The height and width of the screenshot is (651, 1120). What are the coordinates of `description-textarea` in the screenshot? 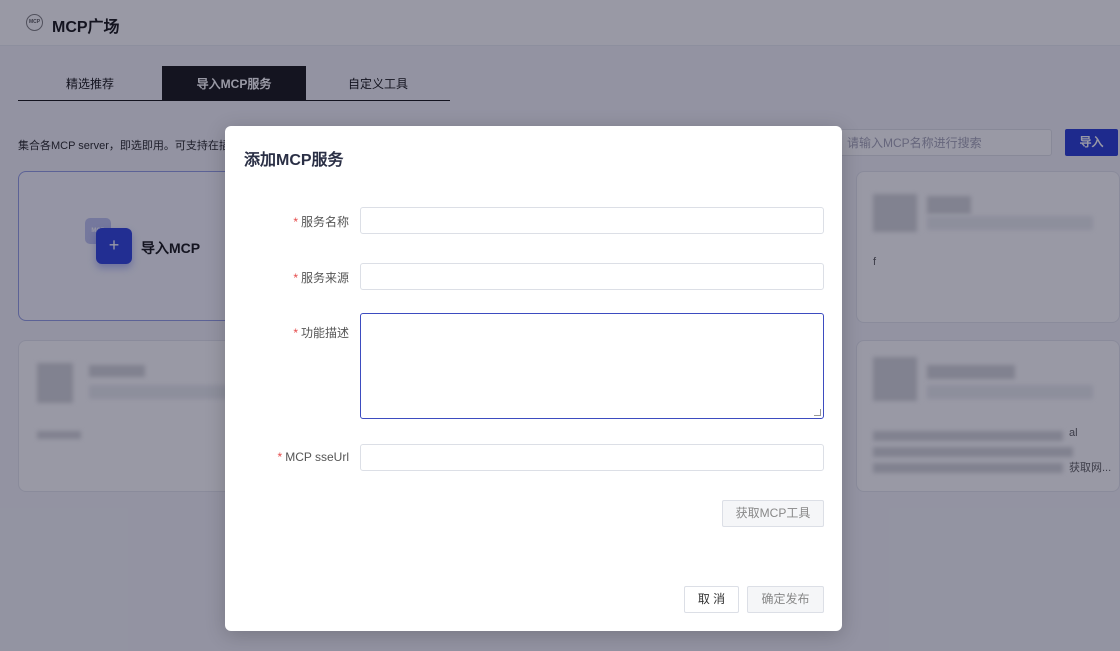 It's located at (592, 366).